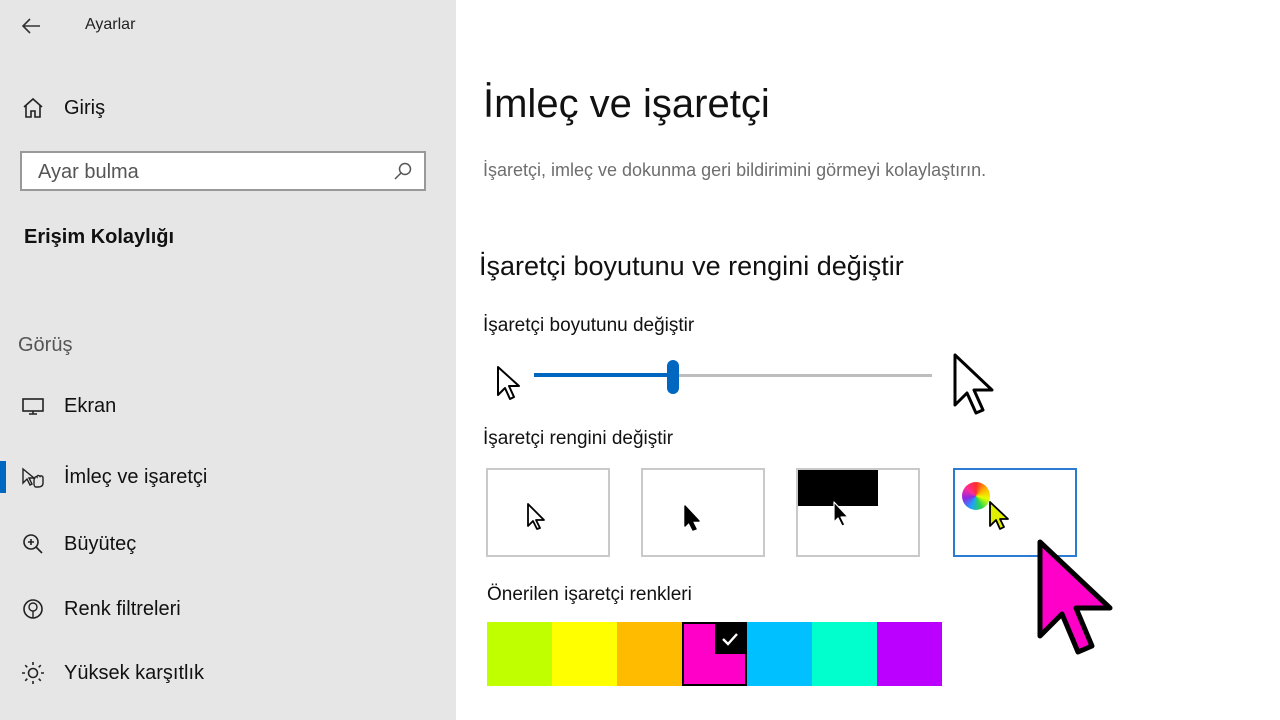  Describe the element at coordinates (1075, 597) in the screenshot. I see `magenta-pointer-icon` at that location.